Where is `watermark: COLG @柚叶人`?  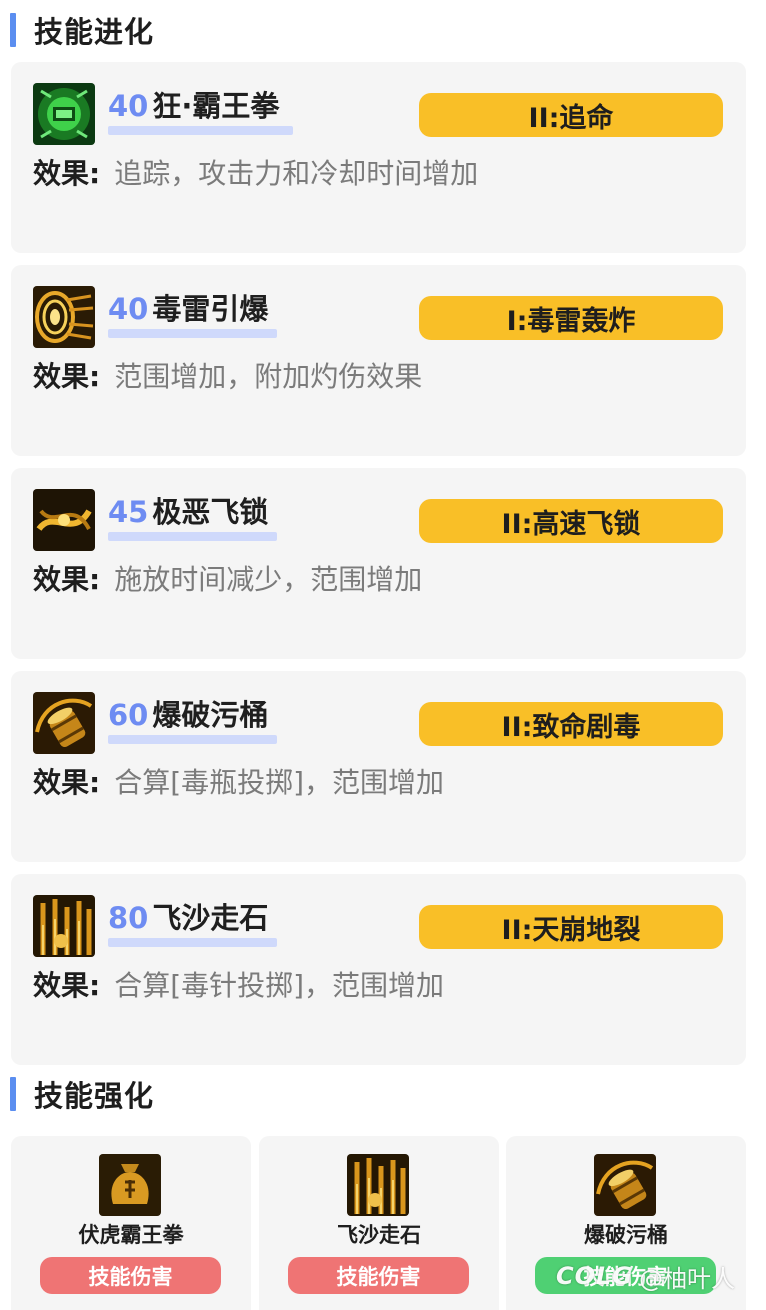
watermark: COLG @柚叶人 is located at coordinates (645, 1276).